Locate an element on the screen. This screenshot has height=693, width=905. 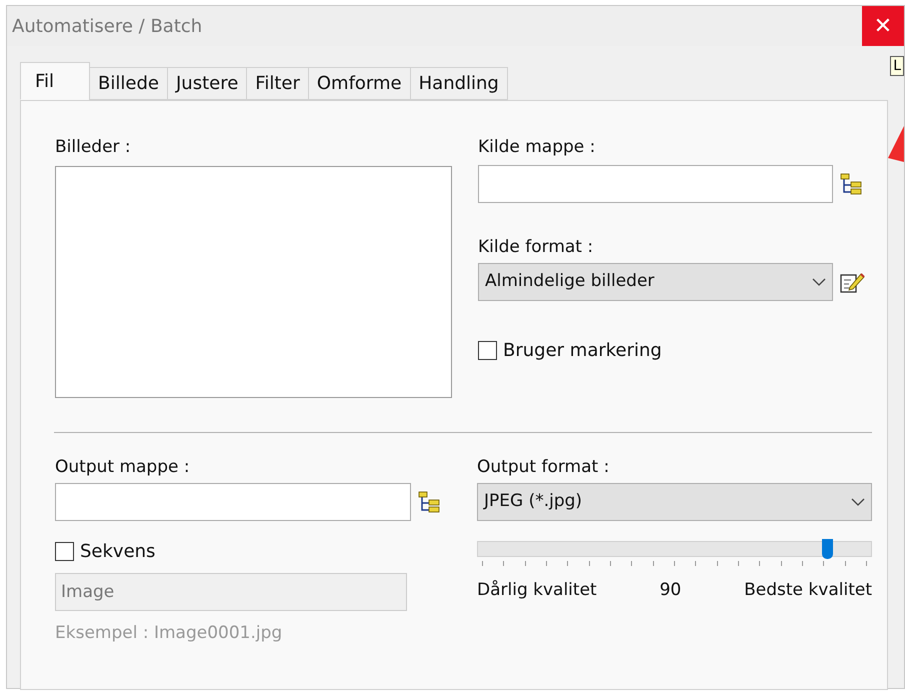
low-quality-label: Dårlig kvalitet is located at coordinates (537, 590).